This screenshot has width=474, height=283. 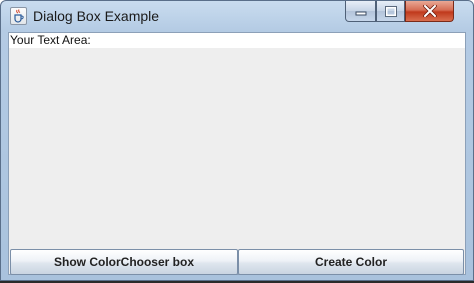 I want to click on title-bar: Dialog Box Example, so click(x=237, y=16).